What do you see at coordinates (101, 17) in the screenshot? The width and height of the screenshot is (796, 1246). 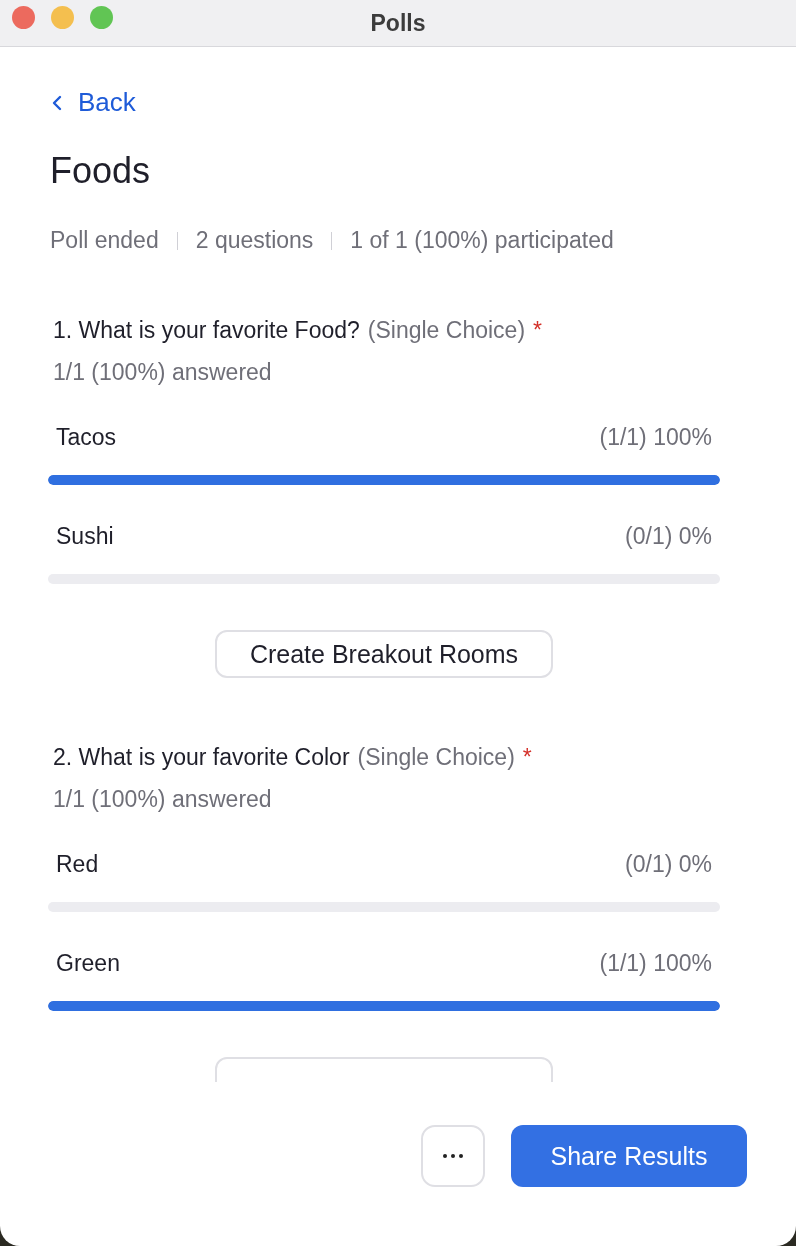 I see `zoom-button` at bounding box center [101, 17].